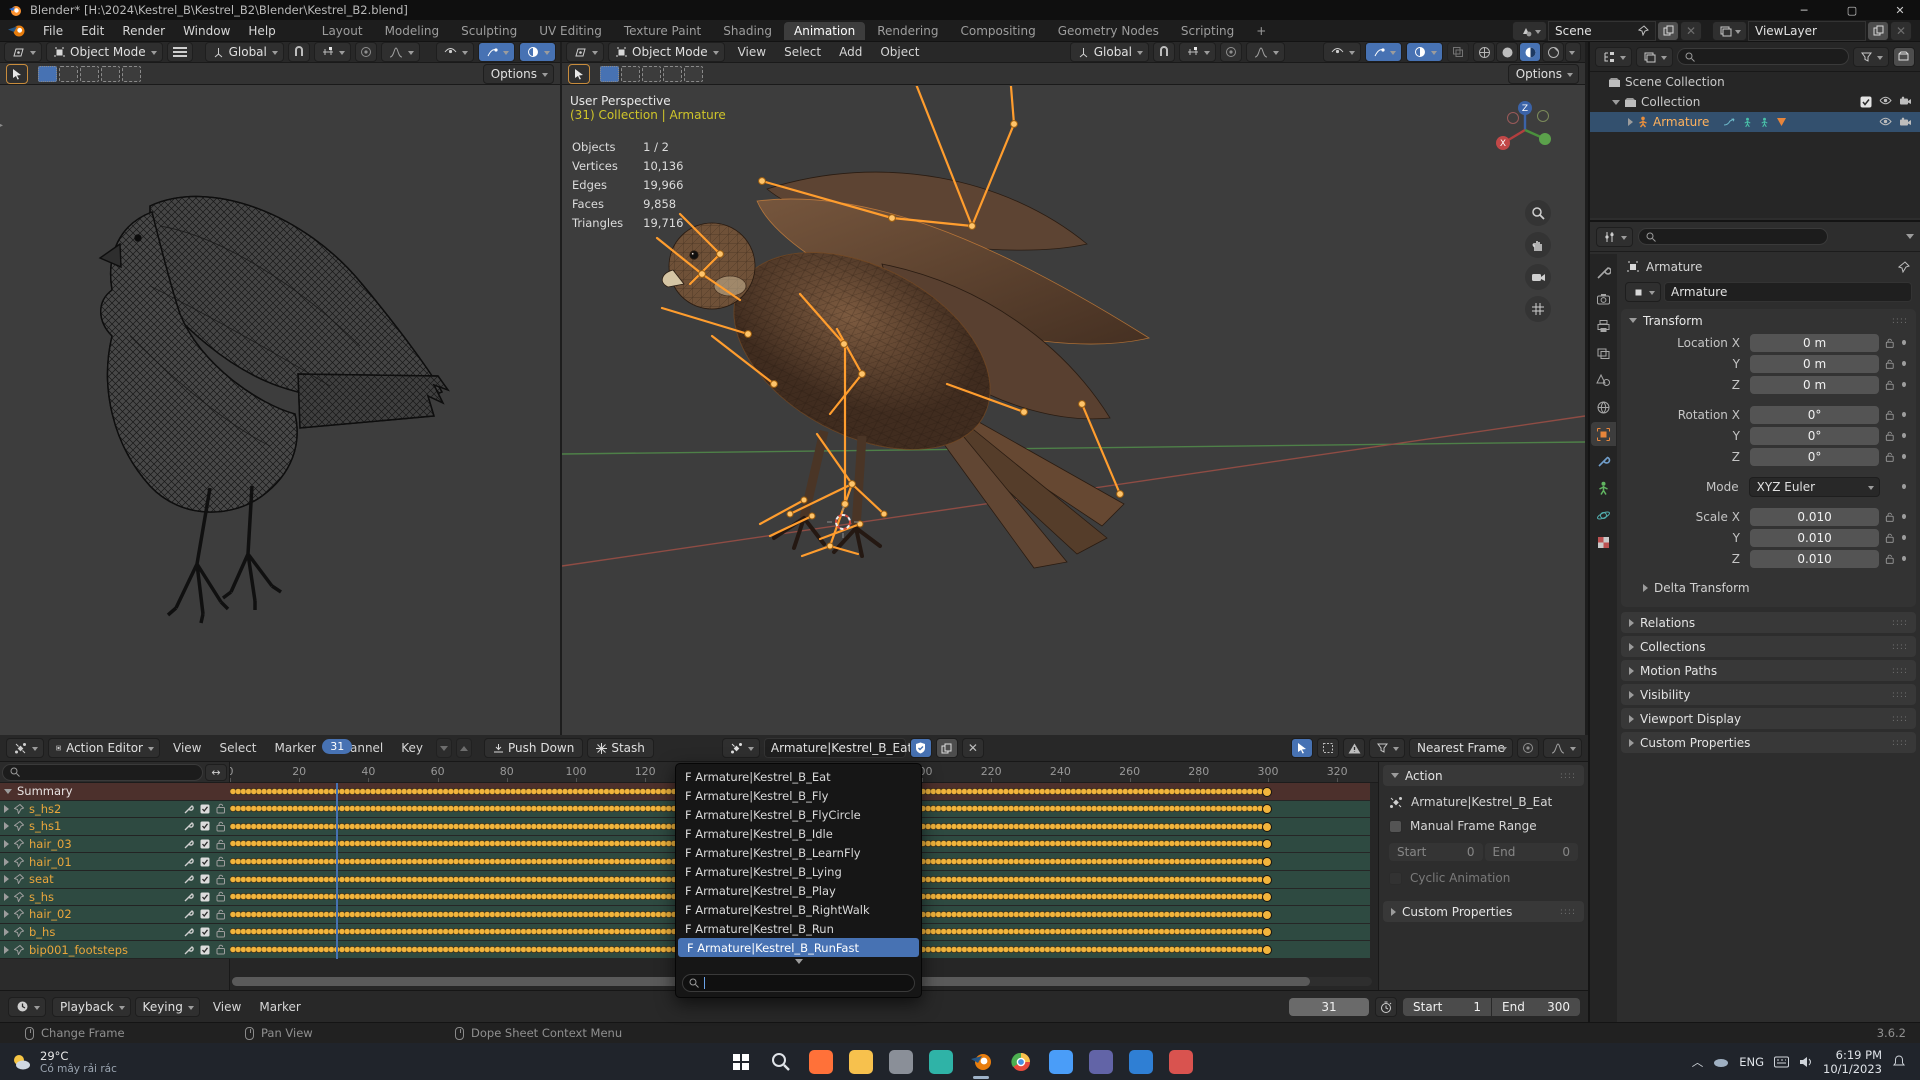  I want to click on dropdown-search-field, so click(798, 983).